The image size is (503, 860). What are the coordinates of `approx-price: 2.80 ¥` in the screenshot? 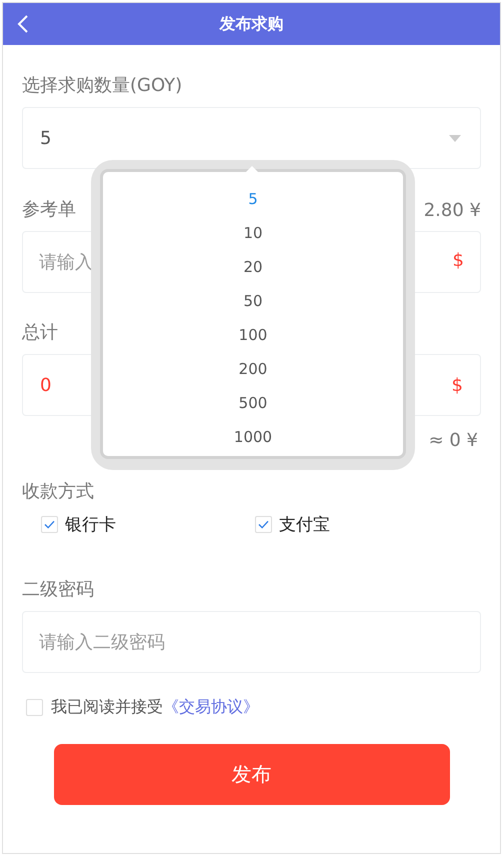 It's located at (452, 210).